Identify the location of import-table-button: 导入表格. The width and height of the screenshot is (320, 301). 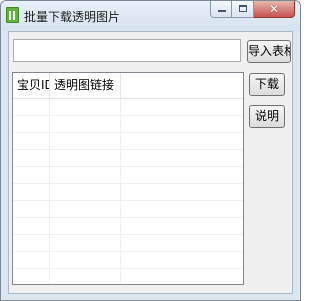
(269, 51).